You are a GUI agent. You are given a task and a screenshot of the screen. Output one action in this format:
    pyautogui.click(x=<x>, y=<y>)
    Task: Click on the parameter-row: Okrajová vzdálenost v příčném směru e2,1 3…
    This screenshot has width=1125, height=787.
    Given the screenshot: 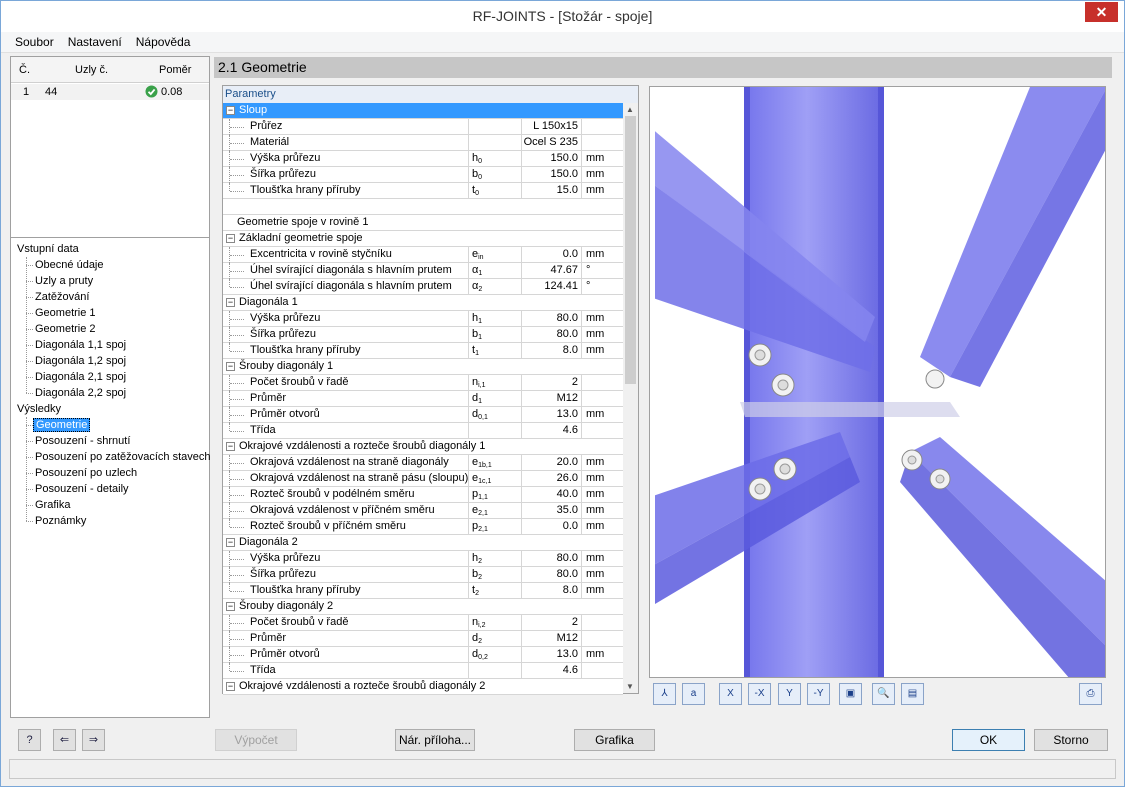 What is the action you would take?
    pyautogui.click(x=423, y=511)
    